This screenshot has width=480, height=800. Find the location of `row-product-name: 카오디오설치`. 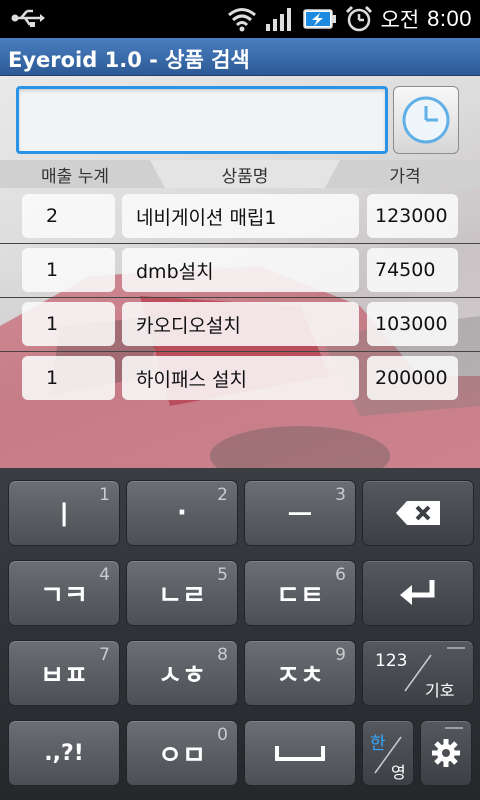

row-product-name: 카오디오설치 is located at coordinates (240, 324).